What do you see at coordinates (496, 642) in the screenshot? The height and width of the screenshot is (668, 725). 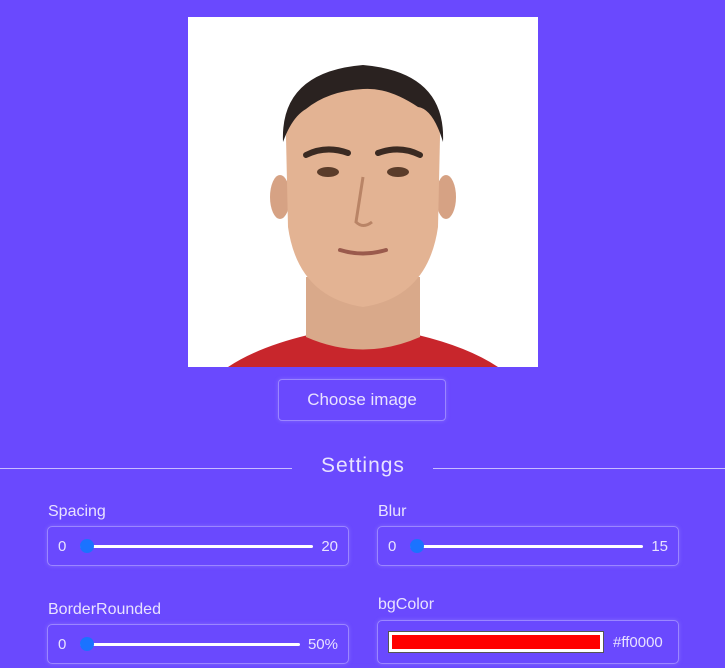 I see `bg-color-swatch` at bounding box center [496, 642].